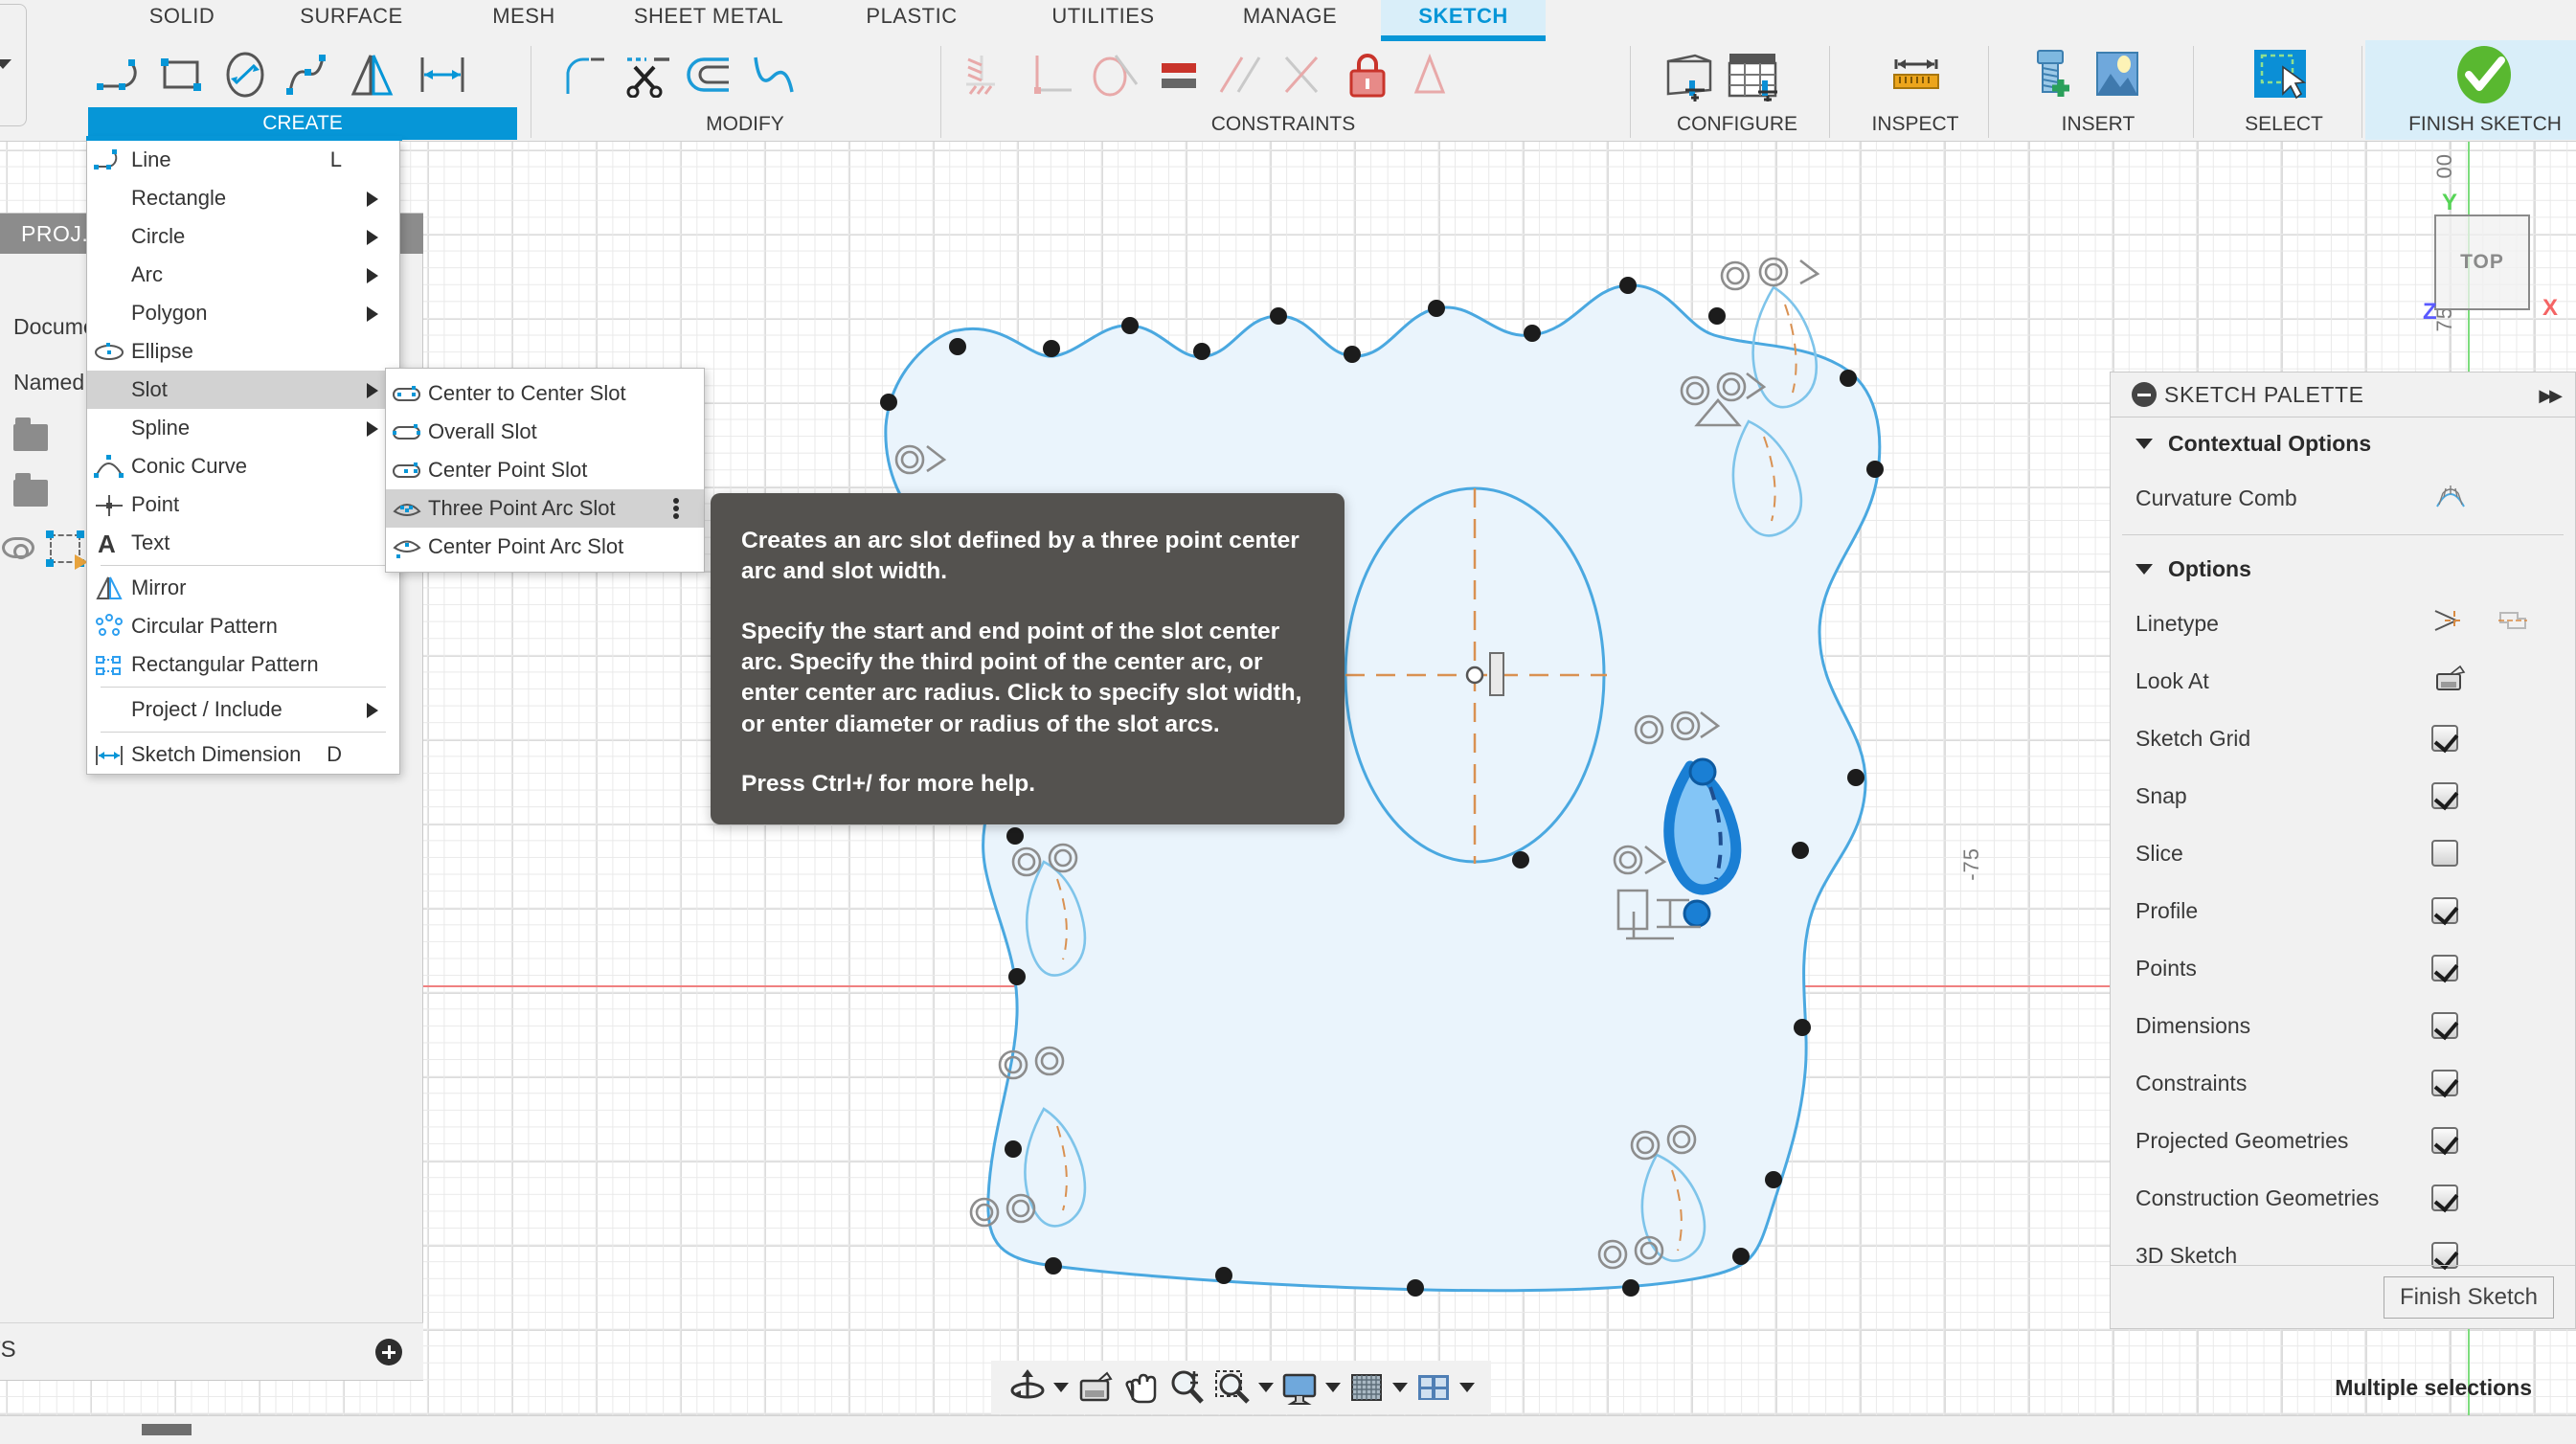 The image size is (2576, 1444). I want to click on look-at-icon, so click(1095, 1388).